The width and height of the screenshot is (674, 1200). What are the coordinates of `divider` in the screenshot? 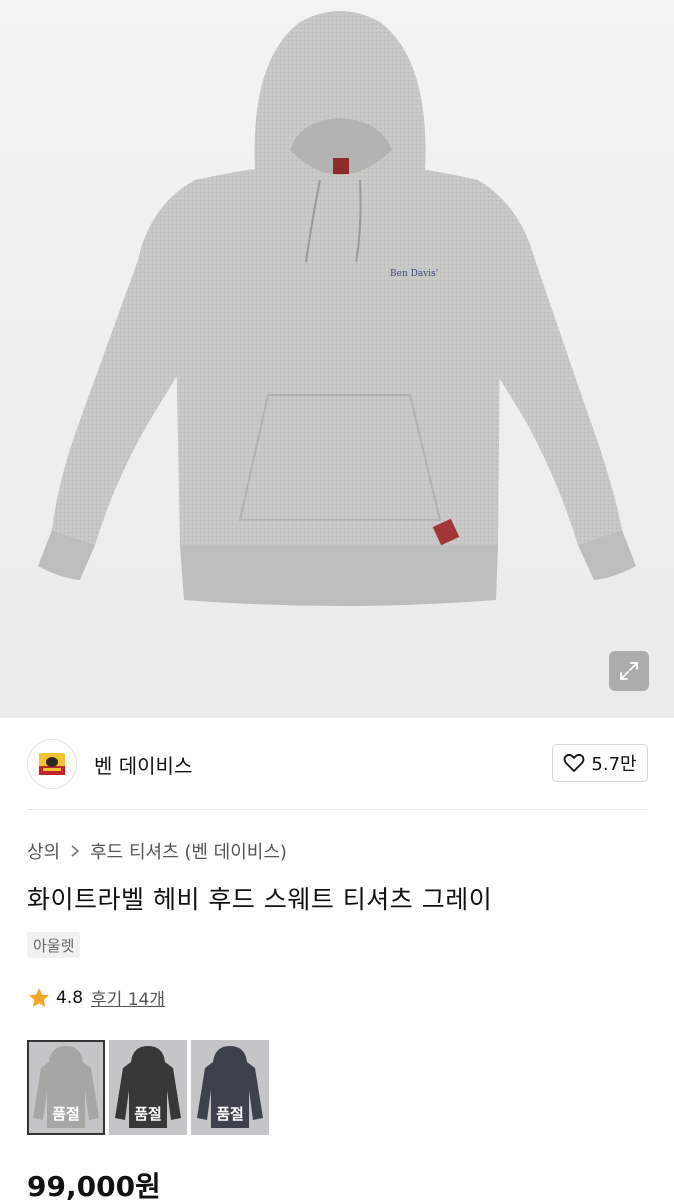 It's located at (337, 809).